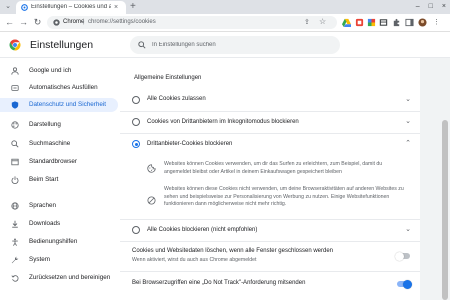  I want to click on sidebar-item-languages: Sprachen, so click(59, 206).